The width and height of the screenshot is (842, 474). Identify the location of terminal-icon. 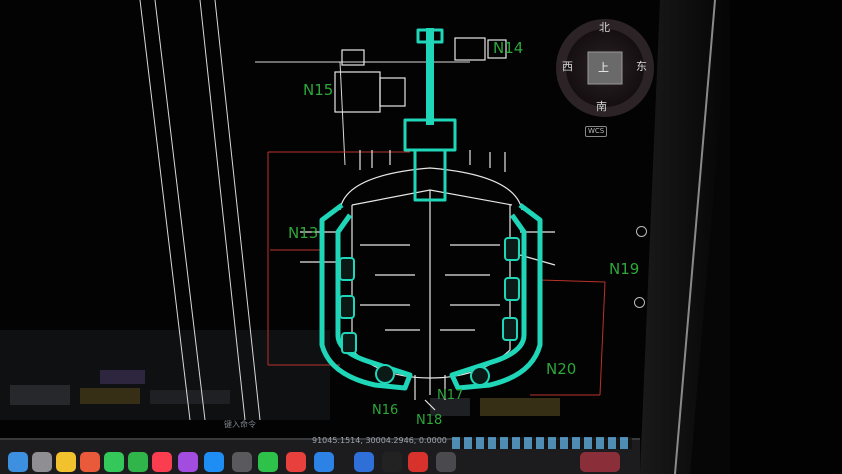
(418, 462).